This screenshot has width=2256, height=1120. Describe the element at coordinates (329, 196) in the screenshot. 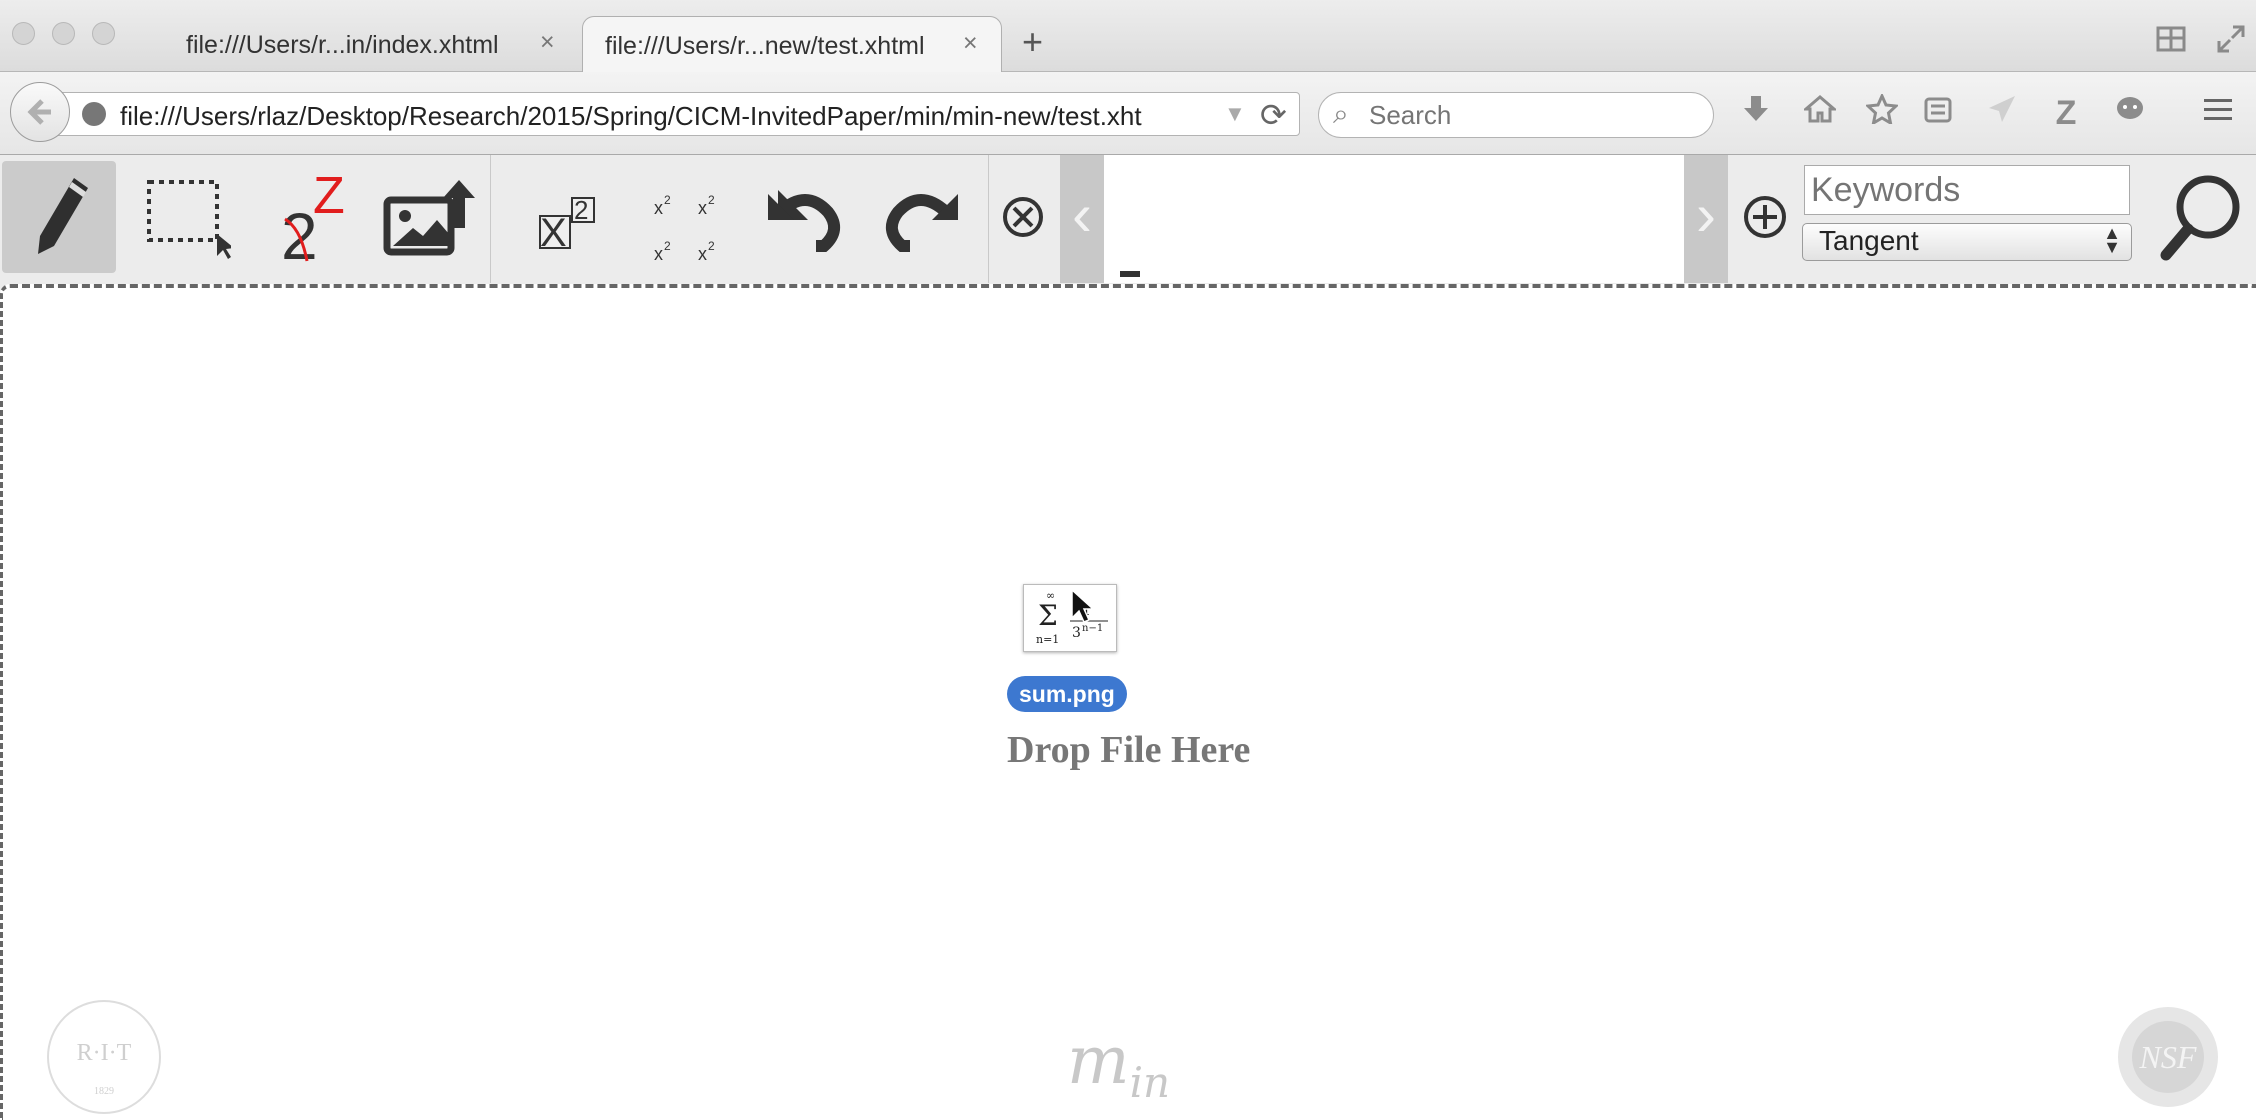

I see `svg-text: Z` at that location.